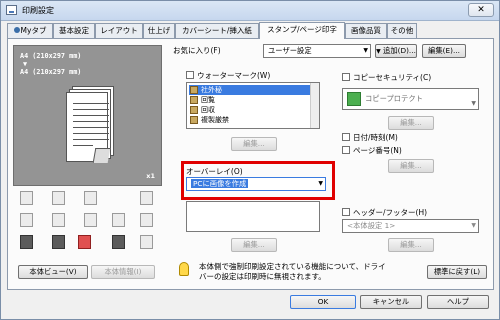 This screenshot has height=320, width=500. I want to click on fax-icon, so click(146, 242).